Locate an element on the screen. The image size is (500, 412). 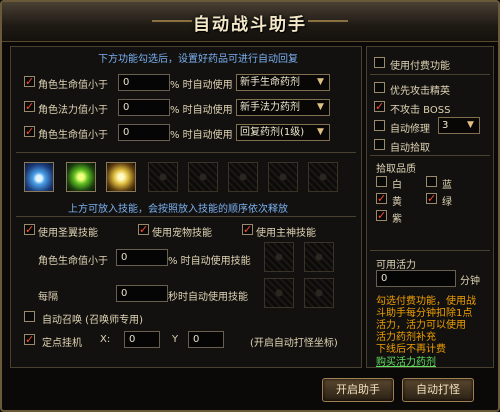
paid-feature-label: 使用付费功能 is located at coordinates (420, 66).